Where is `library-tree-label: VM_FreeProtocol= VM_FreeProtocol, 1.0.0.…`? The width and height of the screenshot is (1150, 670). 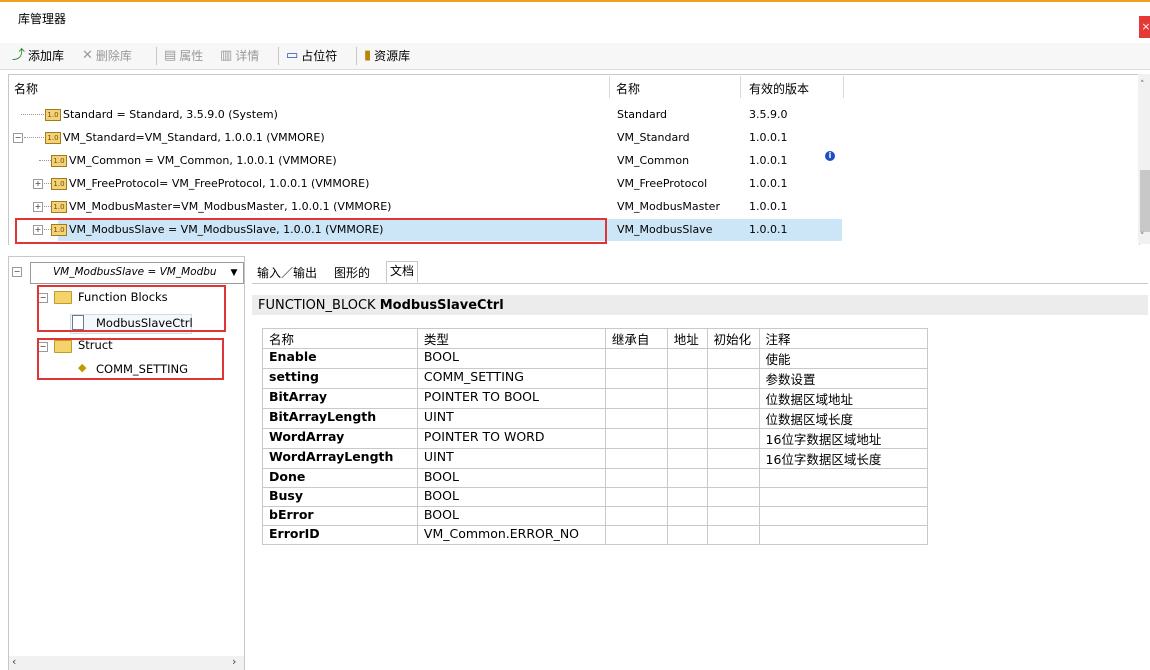
library-tree-label: VM_FreeProtocol= VM_FreeProtocol, 1.0.0.… is located at coordinates (219, 183).